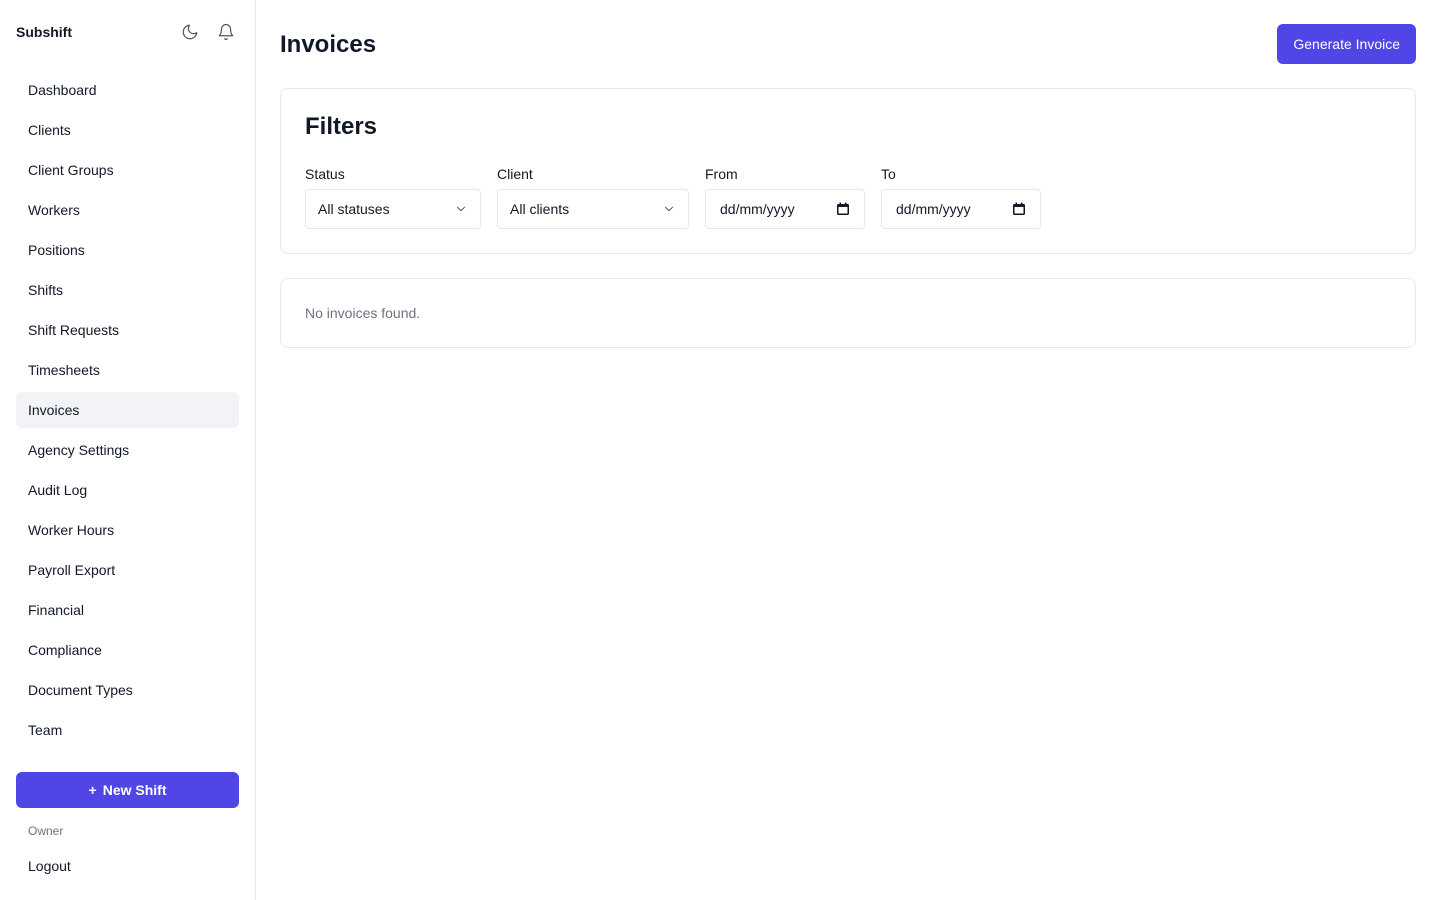 This screenshot has width=1440, height=900. I want to click on sidebar-item-dashboard: Dashboard, so click(127, 90).